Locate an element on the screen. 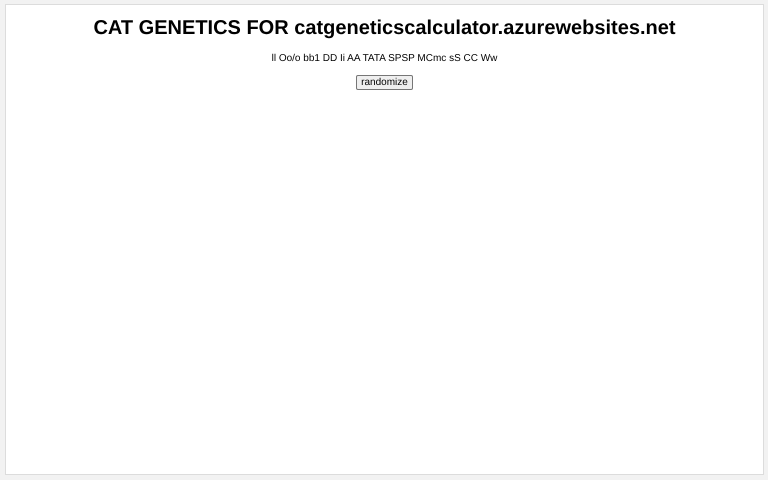 The width and height of the screenshot is (768, 480). genotype-text: ll Oo/o bb1 DD Ii AA TATA SPSP MCmc sS CC Ww is located at coordinates (385, 58).